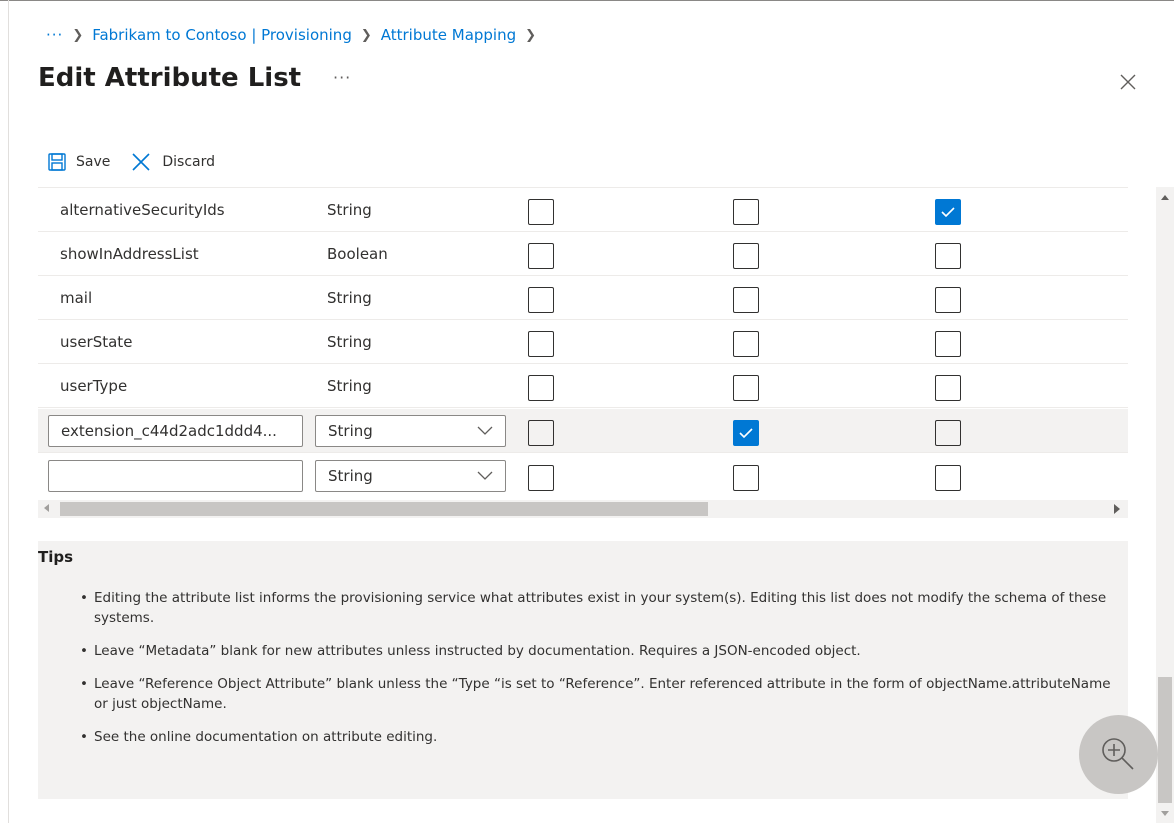 This screenshot has height=823, width=1174. I want to click on attribute-name: mail, so click(76, 298).